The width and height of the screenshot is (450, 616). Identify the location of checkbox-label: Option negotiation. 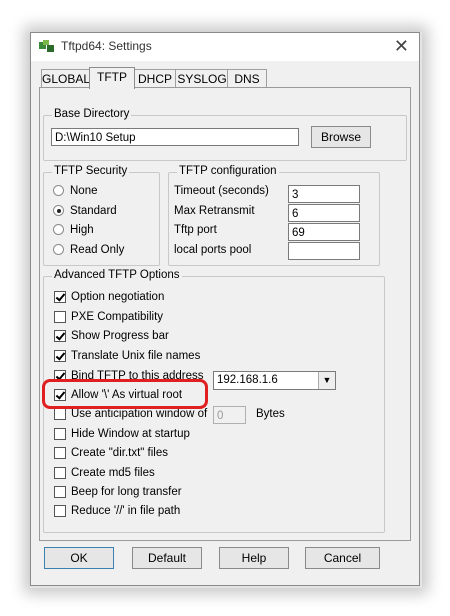
(118, 297).